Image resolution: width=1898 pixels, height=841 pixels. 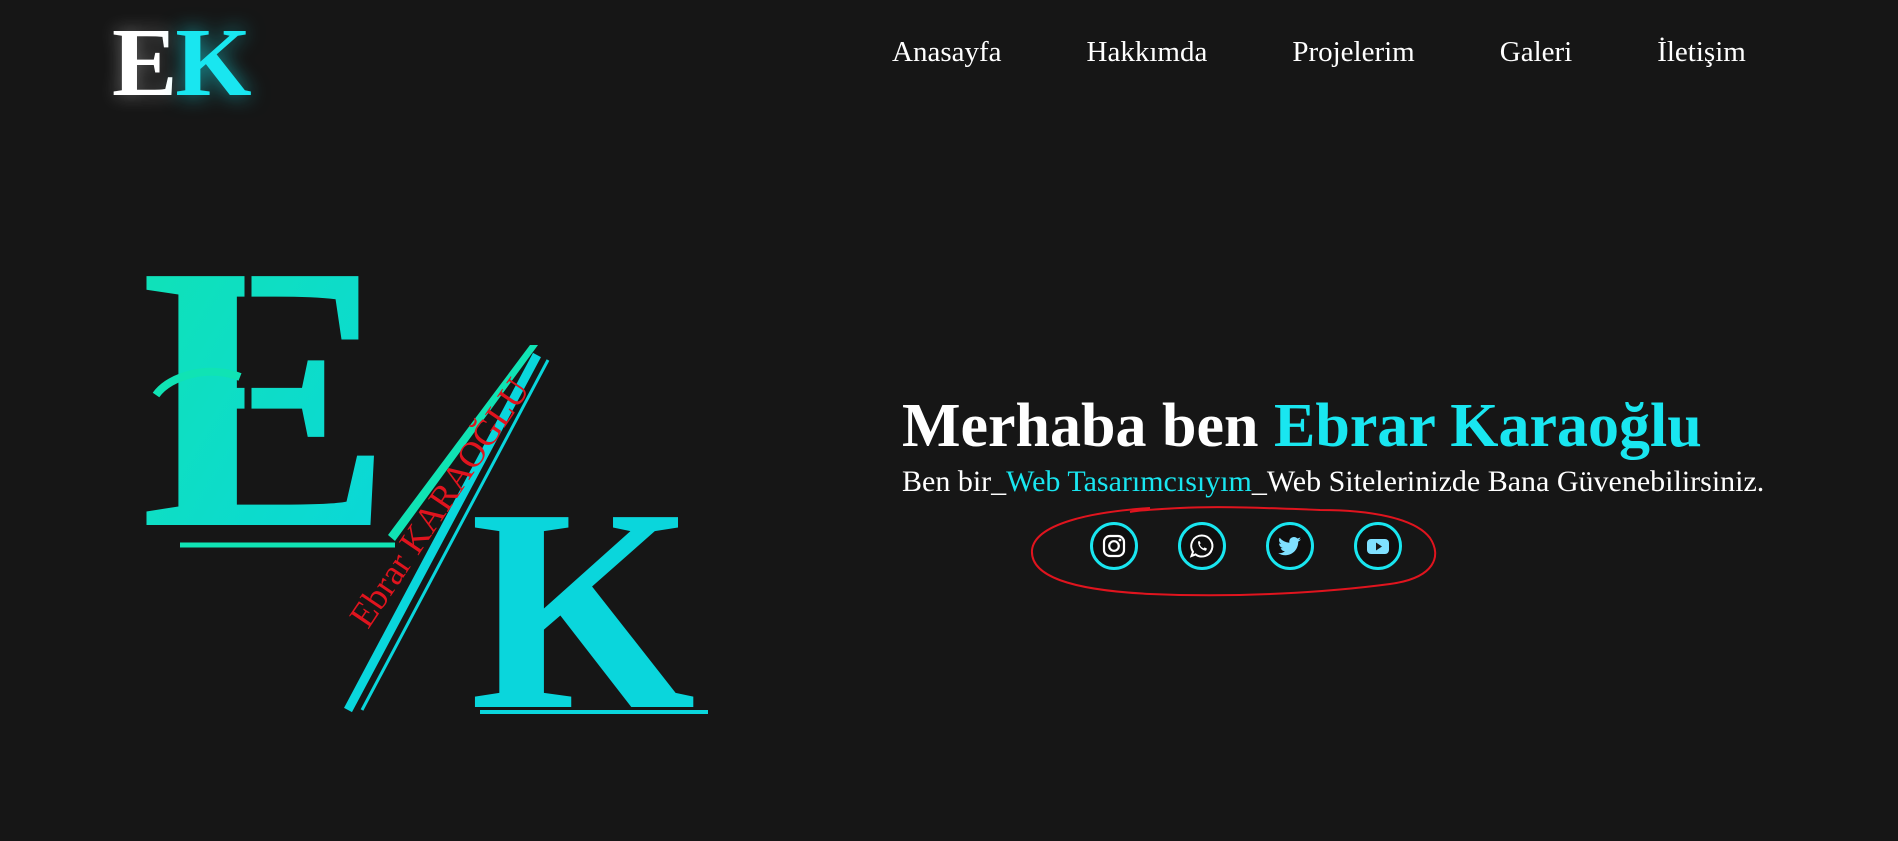 I want to click on brand-letter-k: K, so click(x=213, y=63).